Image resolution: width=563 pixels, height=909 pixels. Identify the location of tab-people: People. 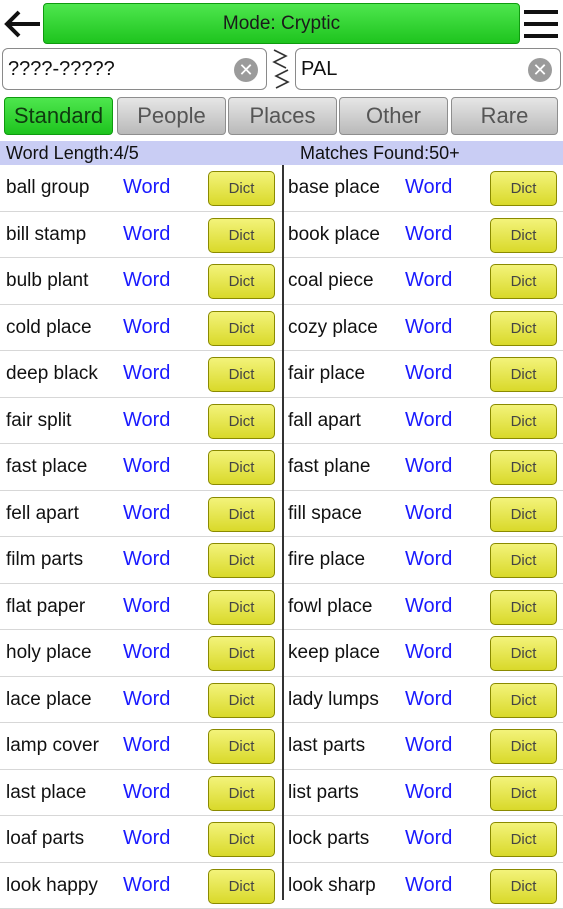
(171, 116).